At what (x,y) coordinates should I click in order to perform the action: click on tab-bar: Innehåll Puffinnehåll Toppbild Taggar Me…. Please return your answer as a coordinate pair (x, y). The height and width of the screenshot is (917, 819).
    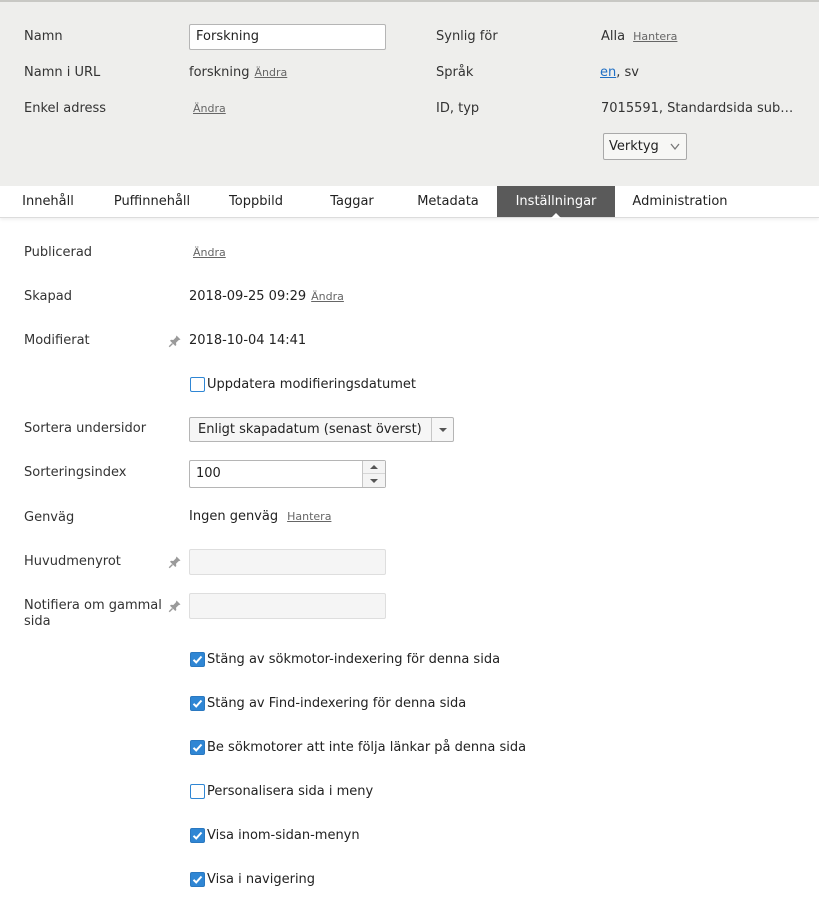
    Looking at the image, I should click on (409, 202).